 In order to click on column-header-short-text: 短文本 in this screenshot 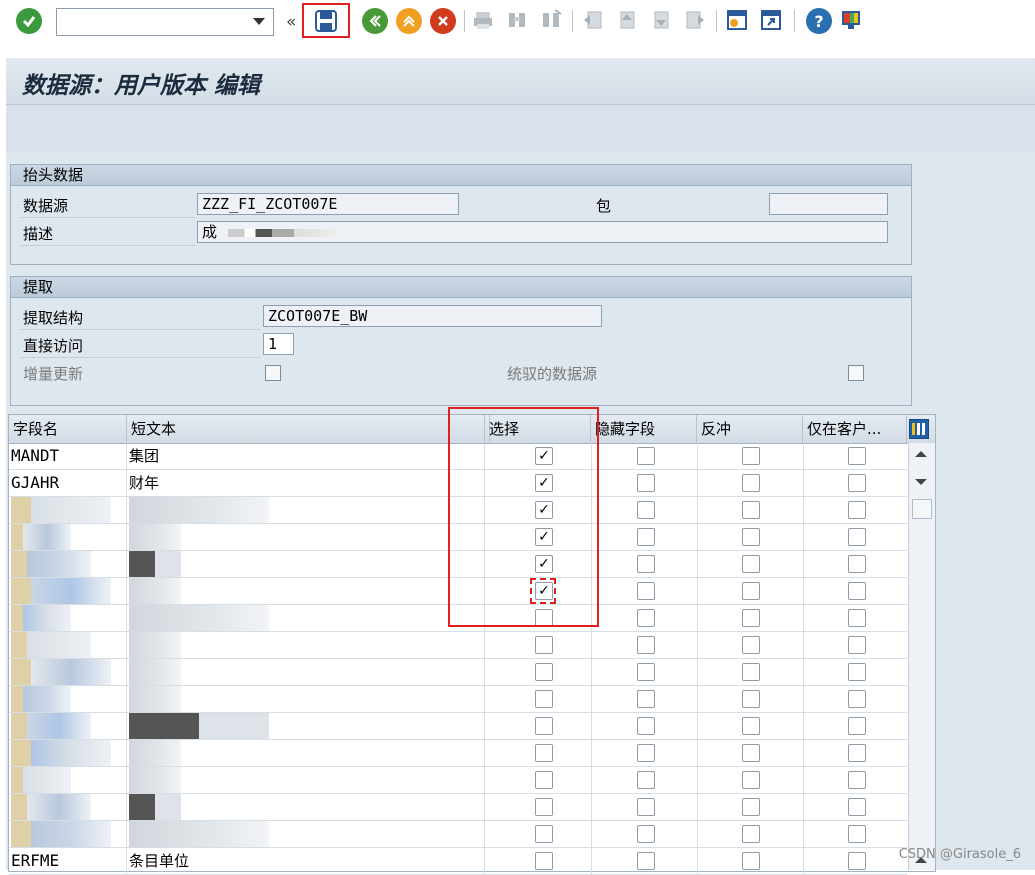, I will do `click(306, 429)`.